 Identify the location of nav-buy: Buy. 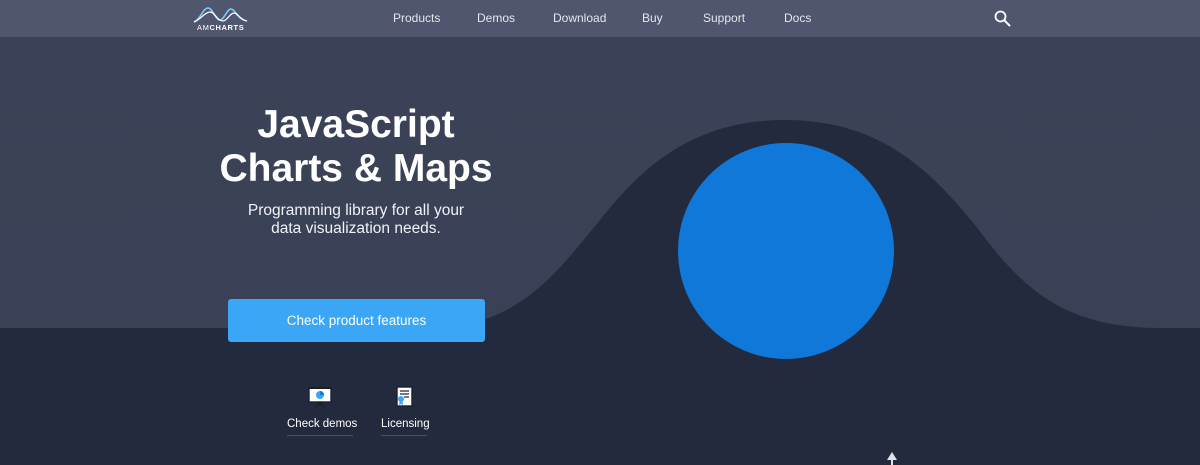
(652, 18).